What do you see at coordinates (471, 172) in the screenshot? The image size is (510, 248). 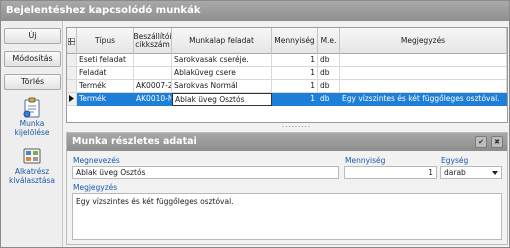 I see `egyseg-select: darab` at bounding box center [471, 172].